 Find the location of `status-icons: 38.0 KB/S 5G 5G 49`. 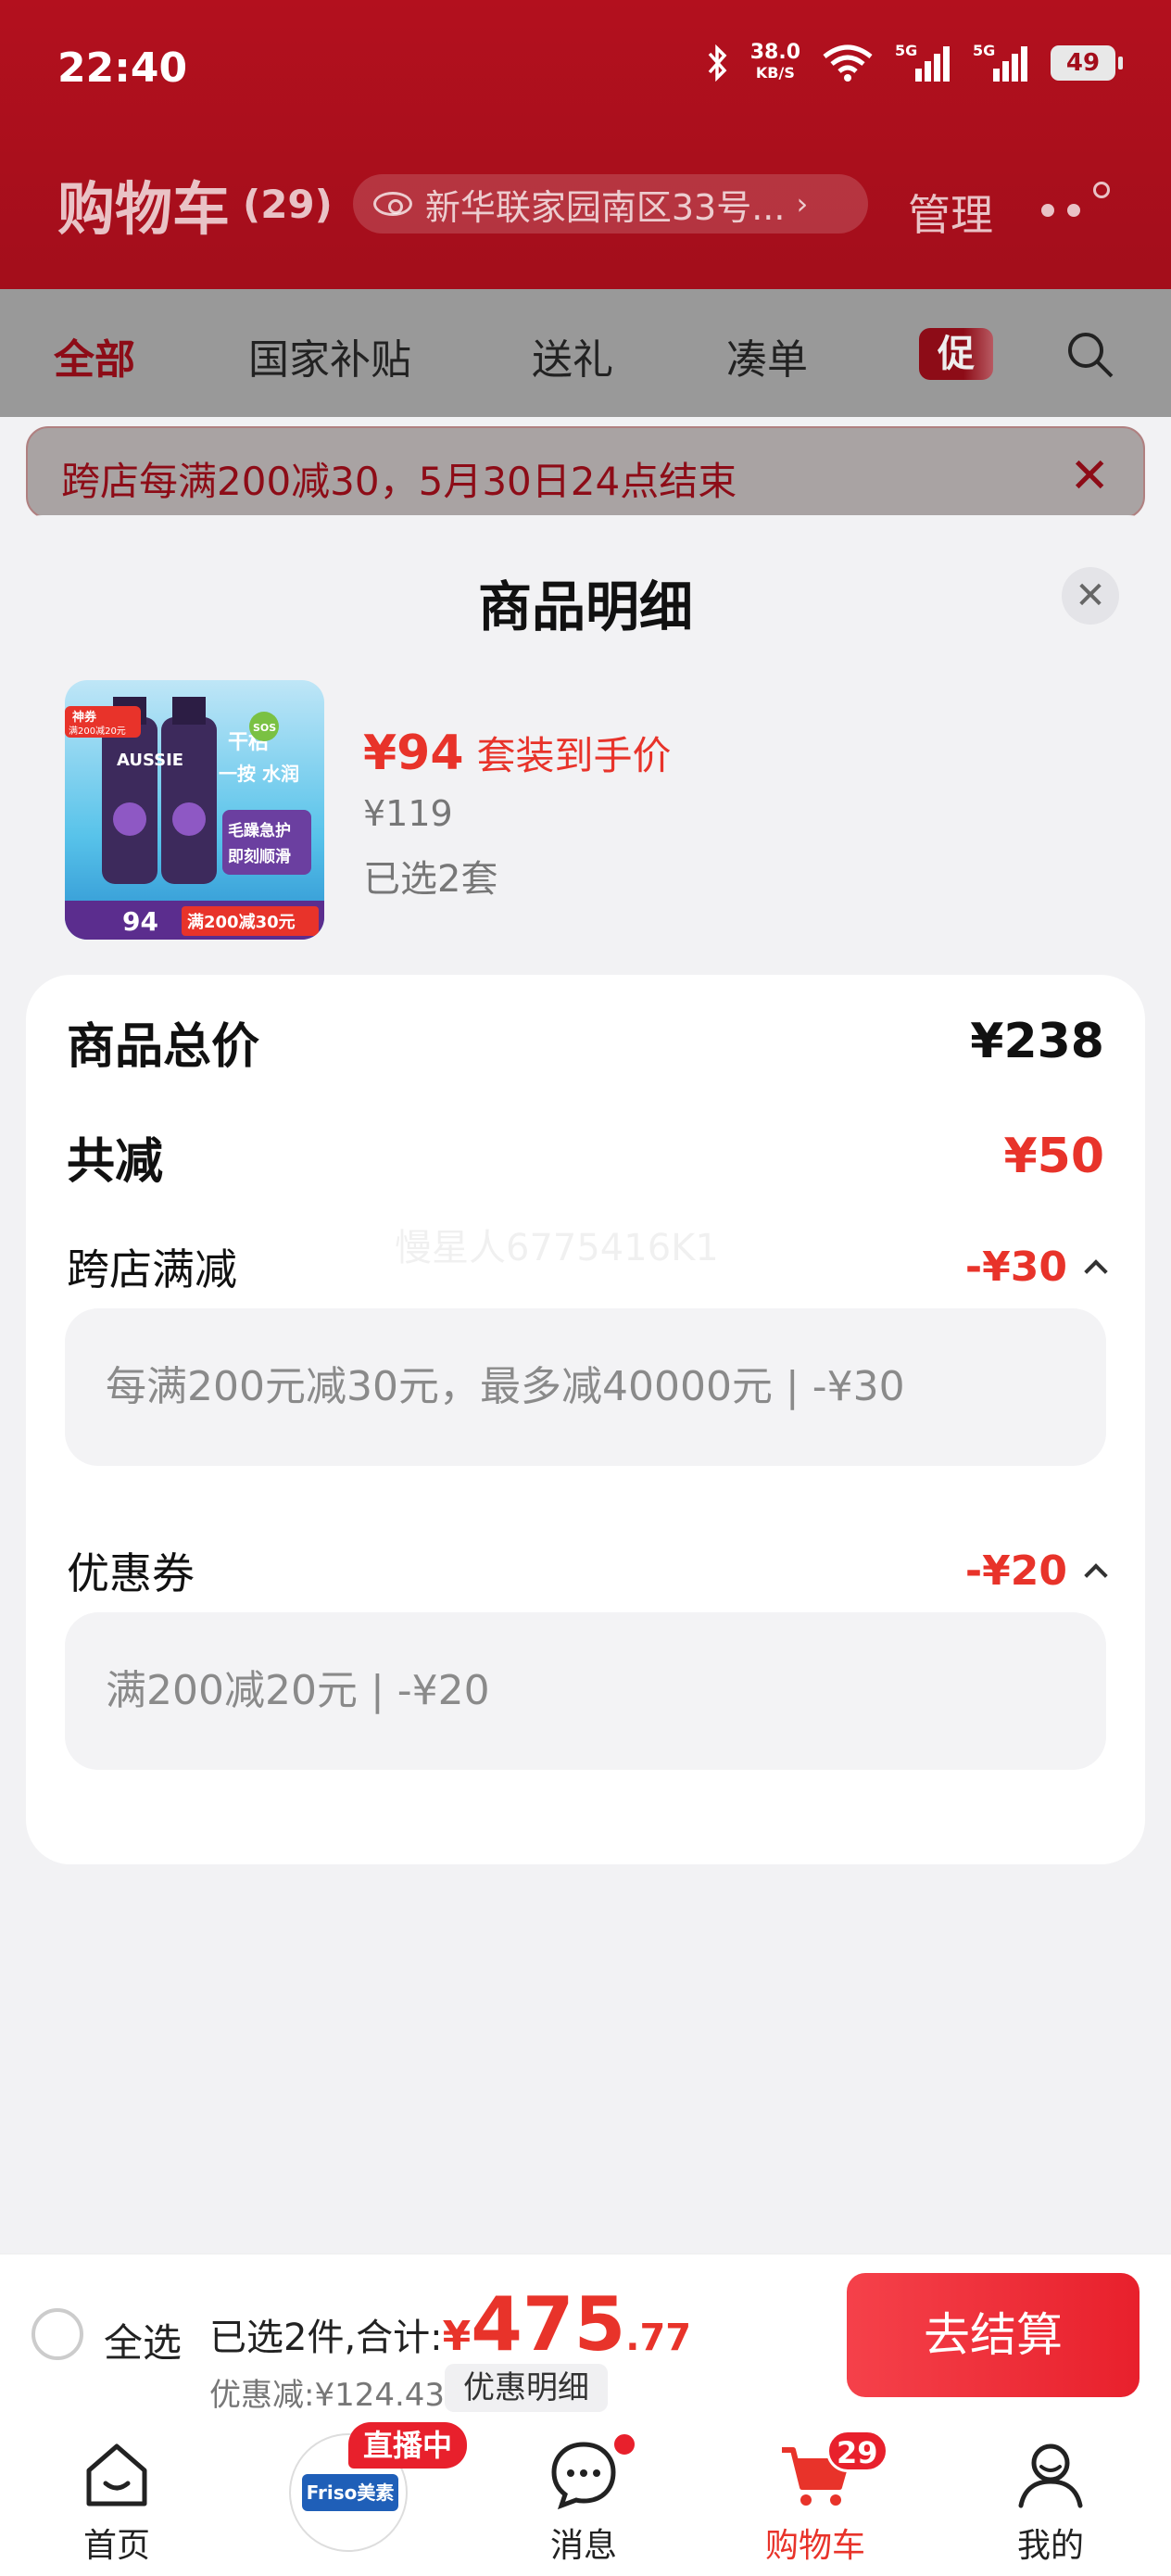

status-icons: 38.0 KB/S 5G 5G 49 is located at coordinates (915, 62).